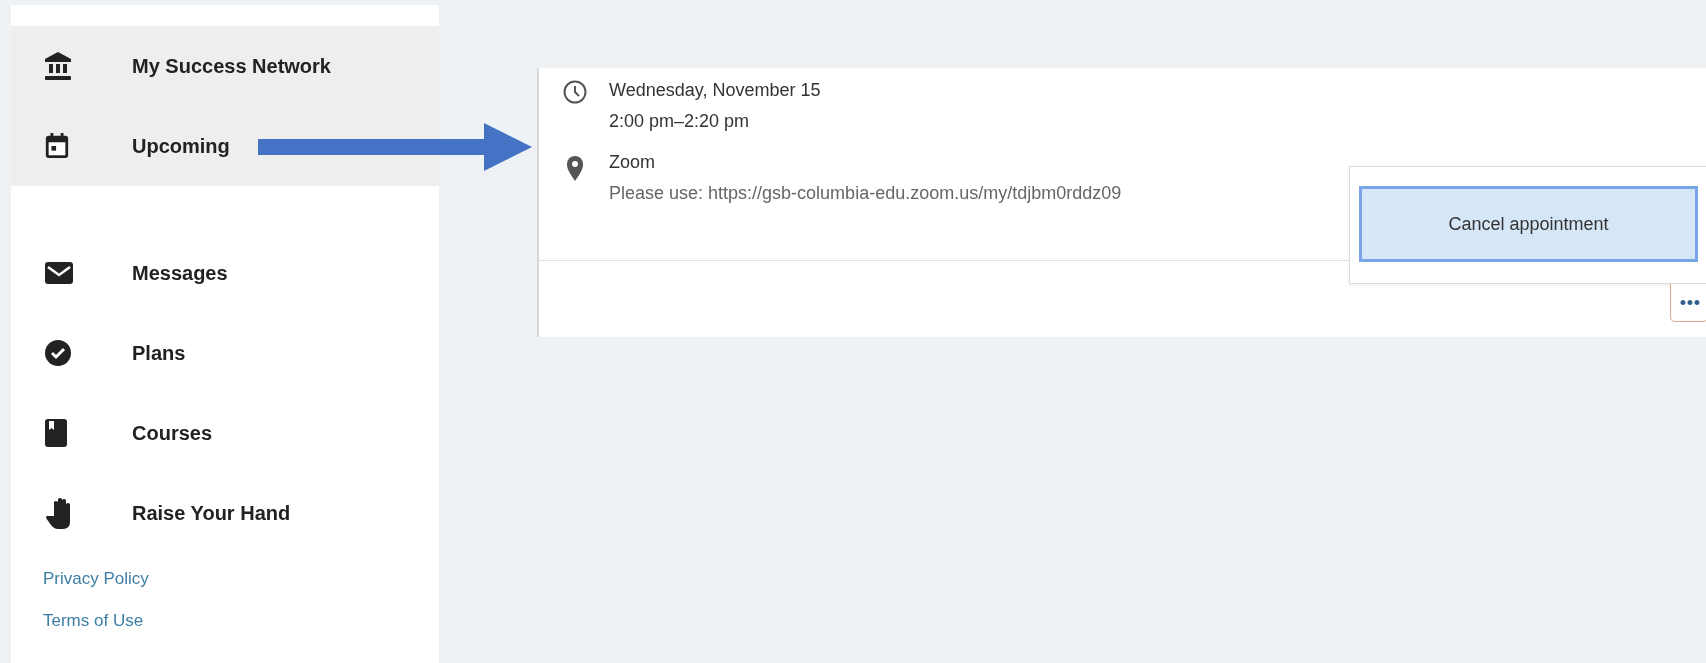  Describe the element at coordinates (1528, 224) in the screenshot. I see `cancel-appointment-item: Cancel appointment` at that location.